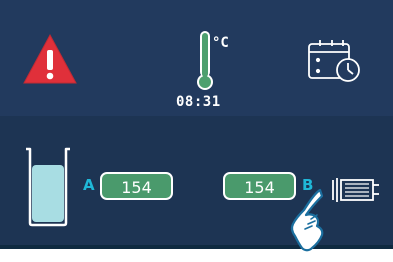 The image size is (393, 262). Describe the element at coordinates (313, 220) in the screenshot. I see `hand-pointer-icon` at that location.